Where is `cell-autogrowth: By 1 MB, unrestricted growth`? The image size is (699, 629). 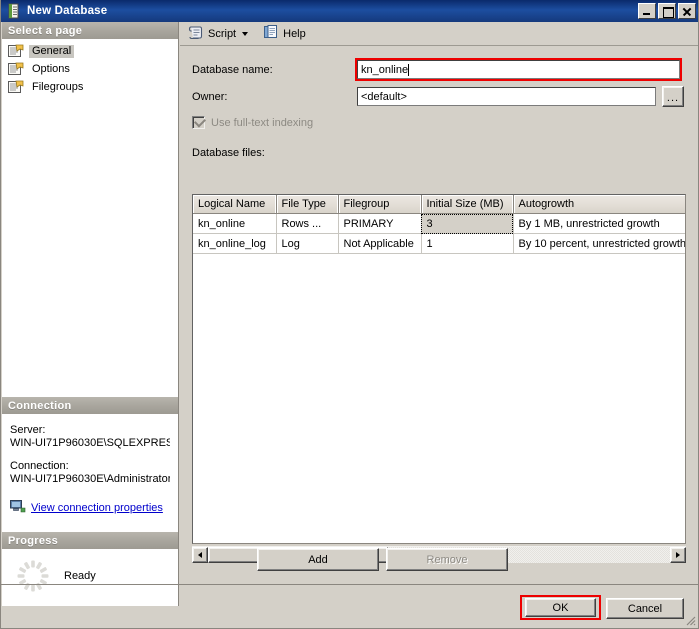
cell-autogrowth: By 1 MB, unrestricted growth is located at coordinates (599, 223).